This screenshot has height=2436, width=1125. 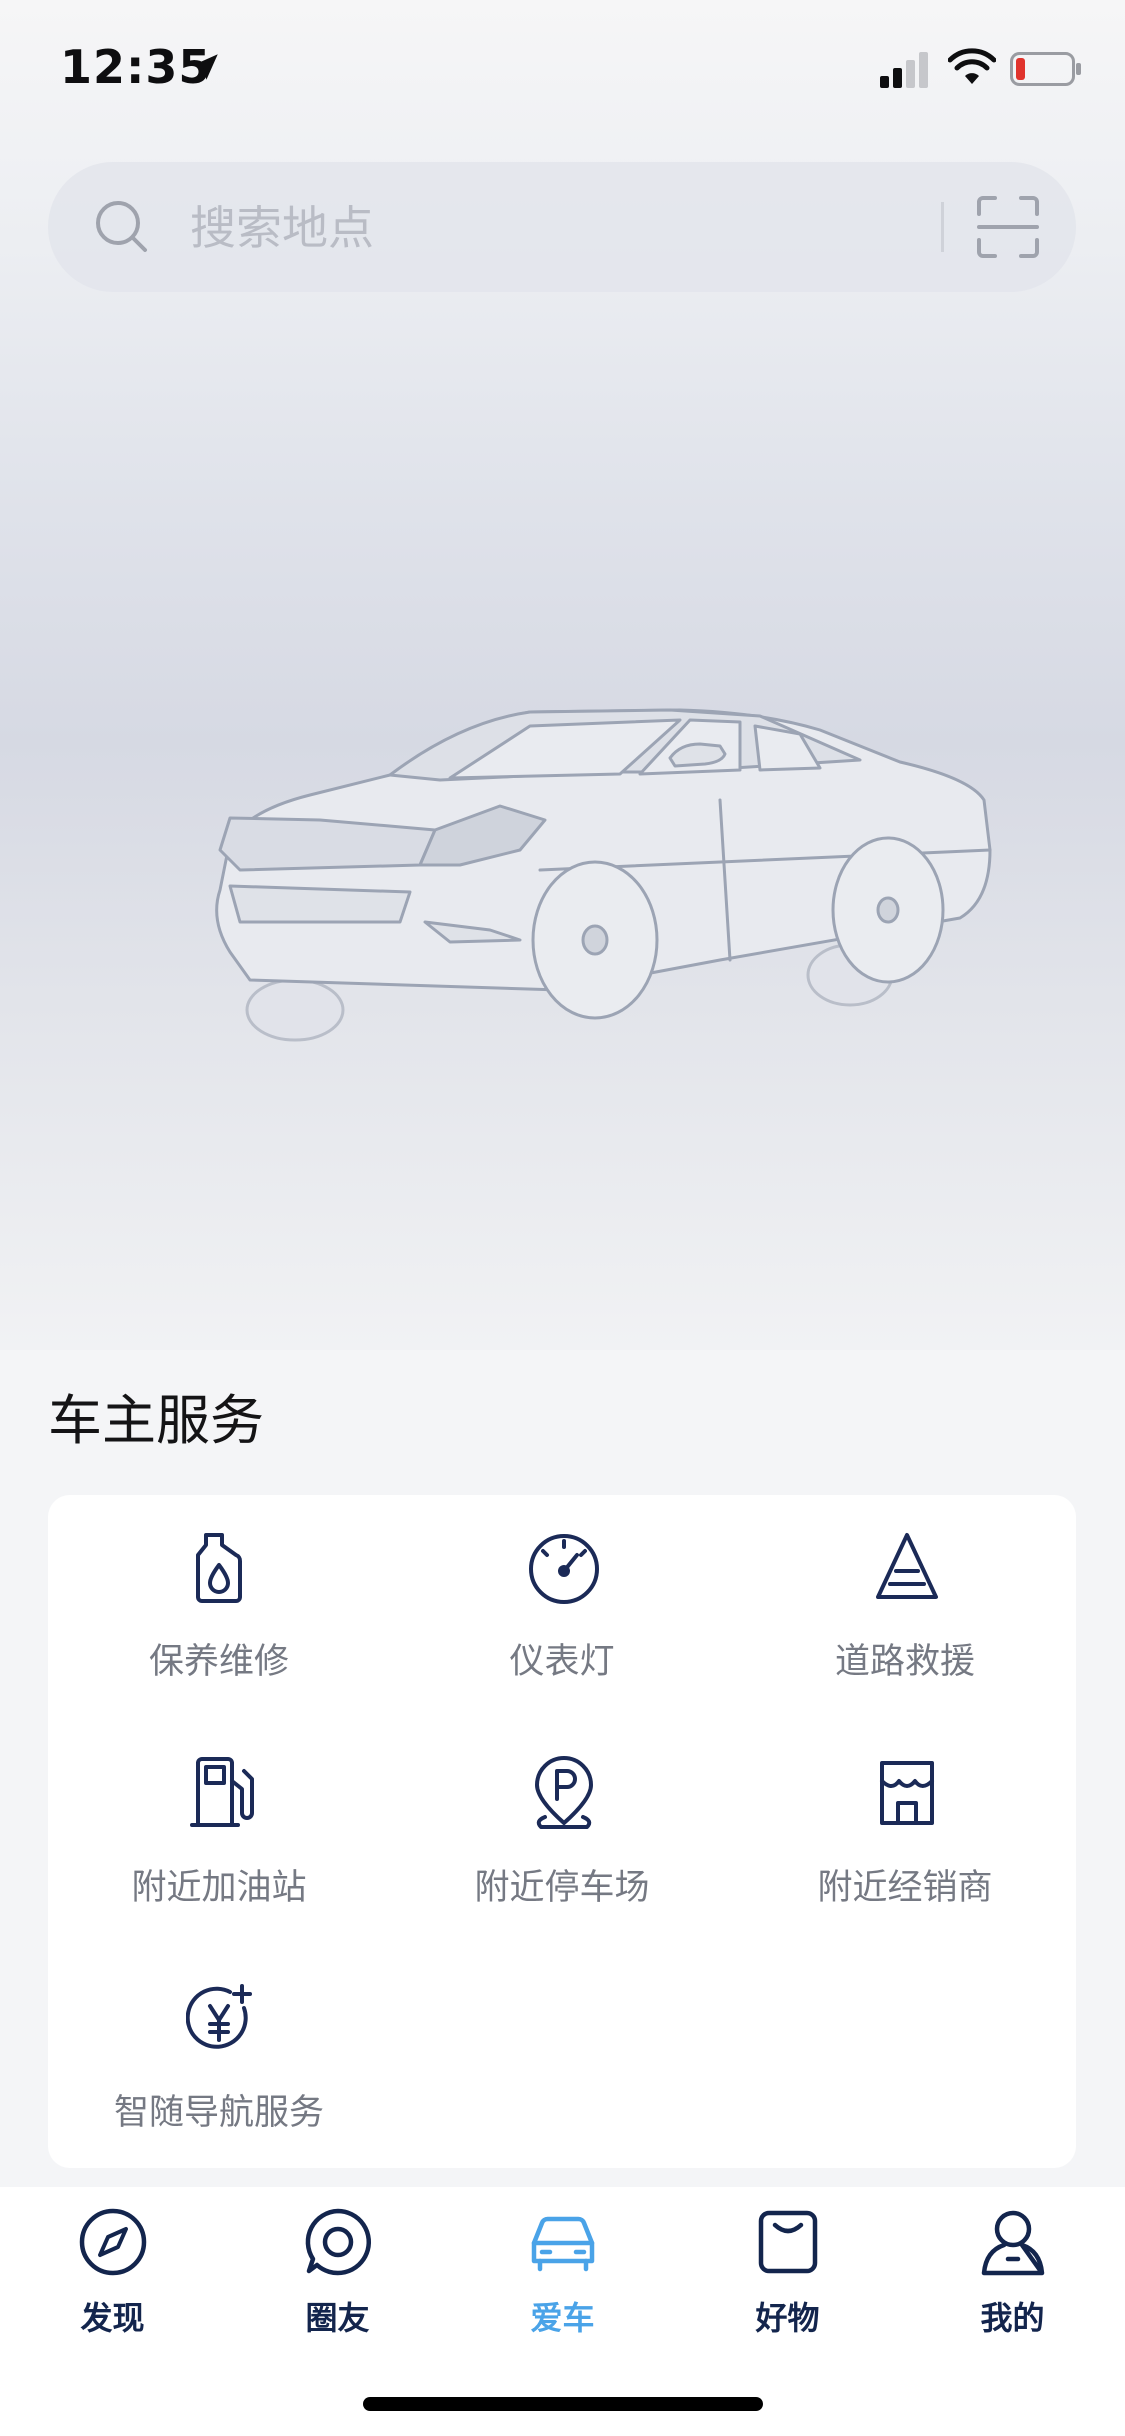 I want to click on battery-low-icon, so click(x=1045, y=69).